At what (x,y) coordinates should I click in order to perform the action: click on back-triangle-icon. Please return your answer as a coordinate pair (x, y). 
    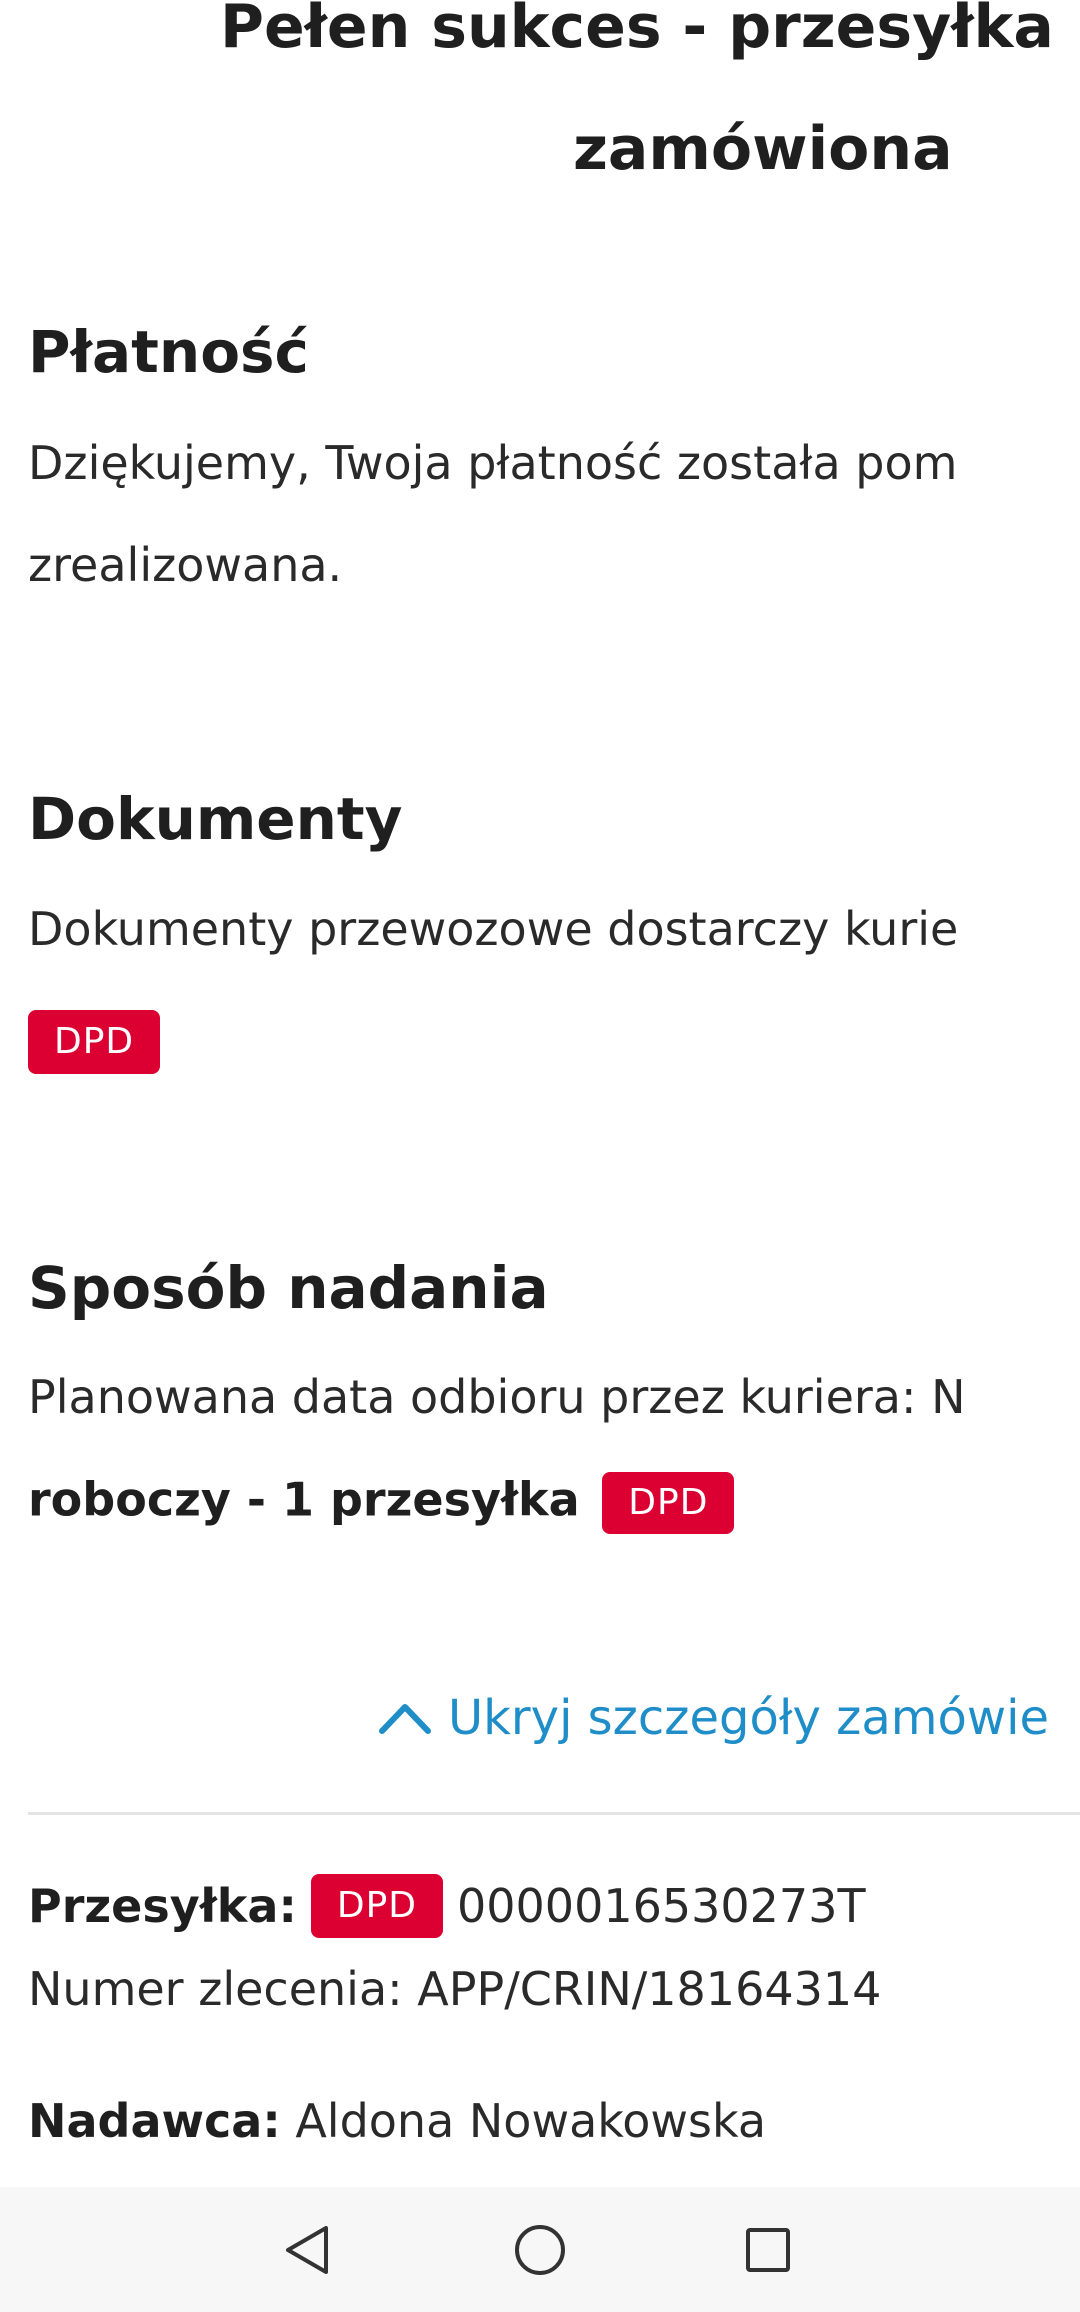
    Looking at the image, I should click on (307, 2250).